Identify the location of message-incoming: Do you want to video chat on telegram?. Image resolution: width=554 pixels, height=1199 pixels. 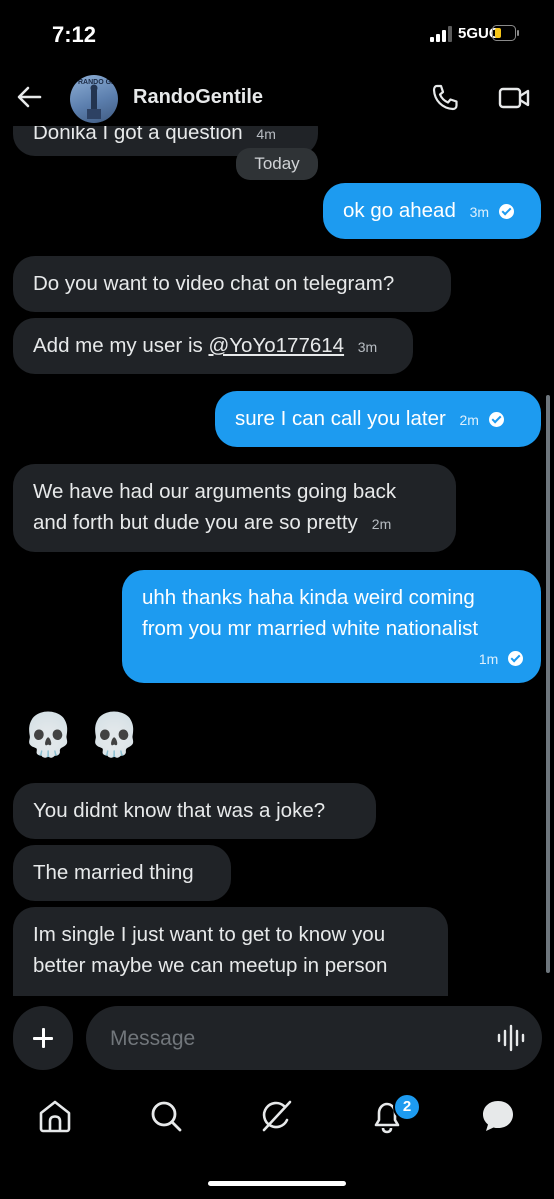
(232, 284).